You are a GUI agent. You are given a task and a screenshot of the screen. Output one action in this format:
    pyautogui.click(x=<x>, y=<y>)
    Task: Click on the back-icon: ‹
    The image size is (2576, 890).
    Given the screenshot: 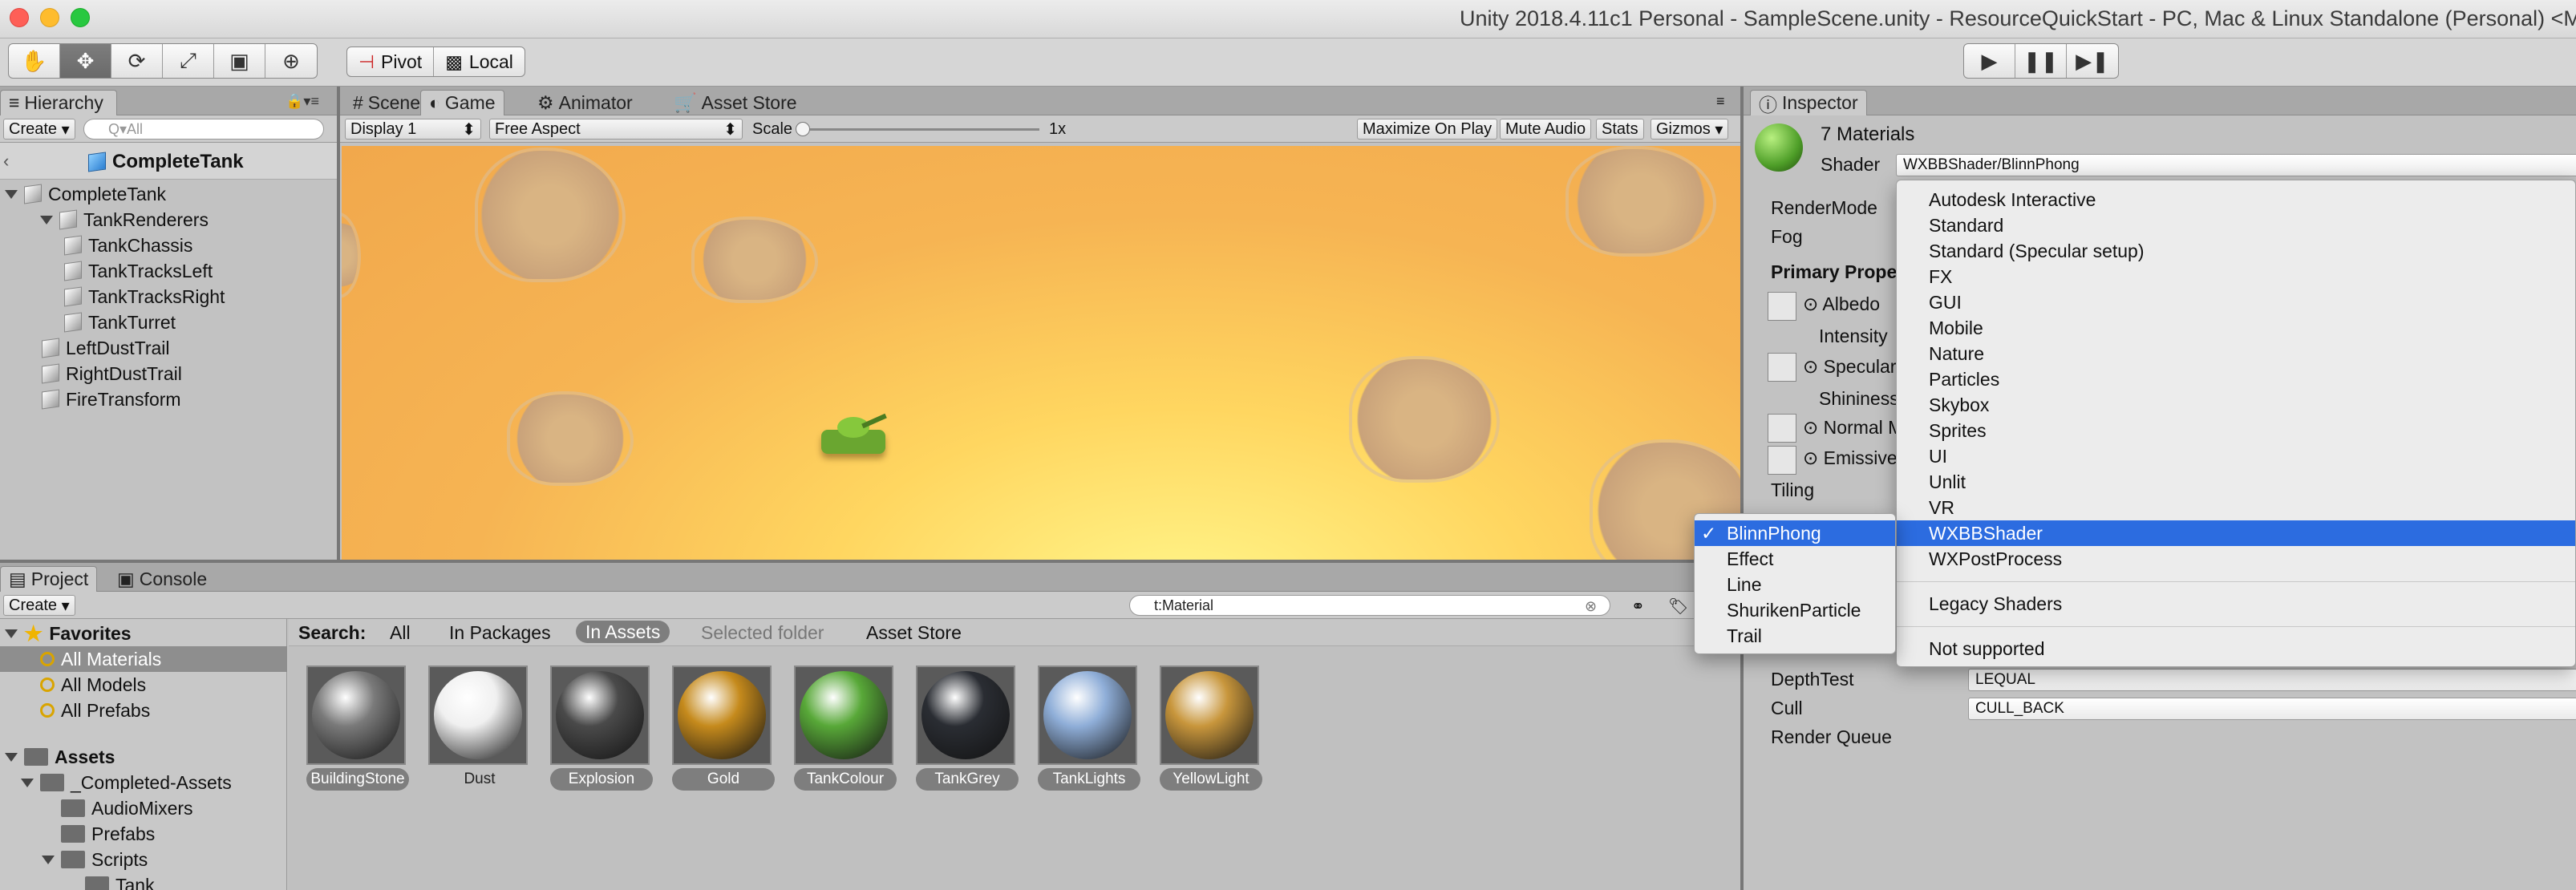 What is the action you would take?
    pyautogui.click(x=6, y=161)
    